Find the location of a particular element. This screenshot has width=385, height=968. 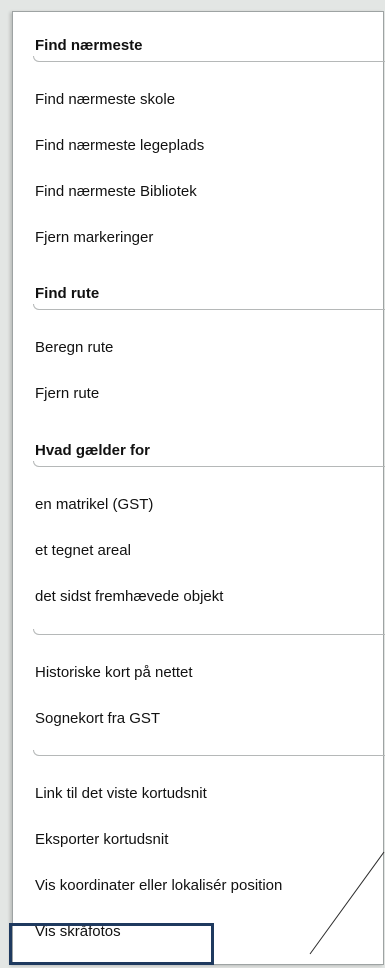

menu-item-parish-maps-gst: Sognekort fra GST is located at coordinates (97, 719).